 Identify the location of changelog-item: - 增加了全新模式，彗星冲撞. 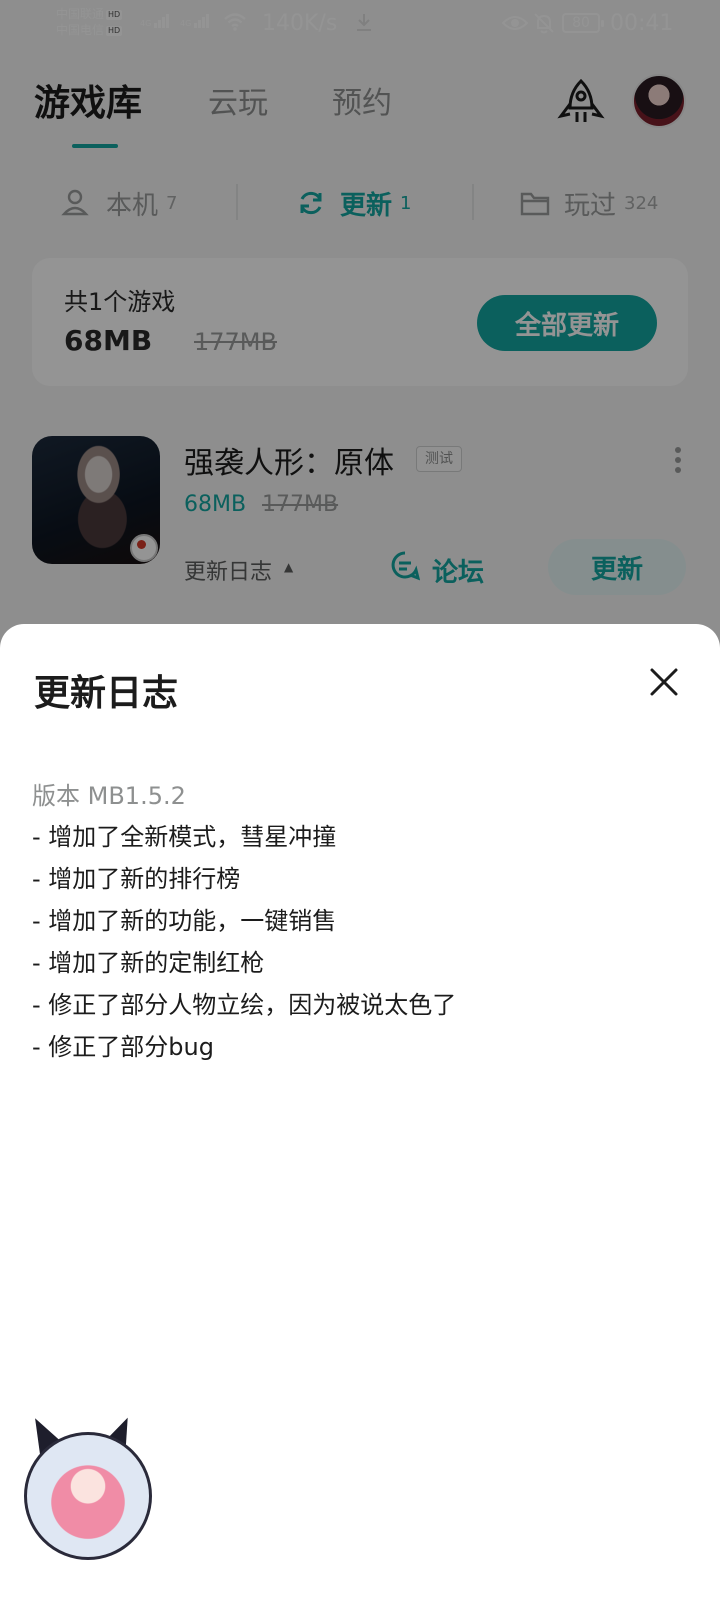
(184, 837).